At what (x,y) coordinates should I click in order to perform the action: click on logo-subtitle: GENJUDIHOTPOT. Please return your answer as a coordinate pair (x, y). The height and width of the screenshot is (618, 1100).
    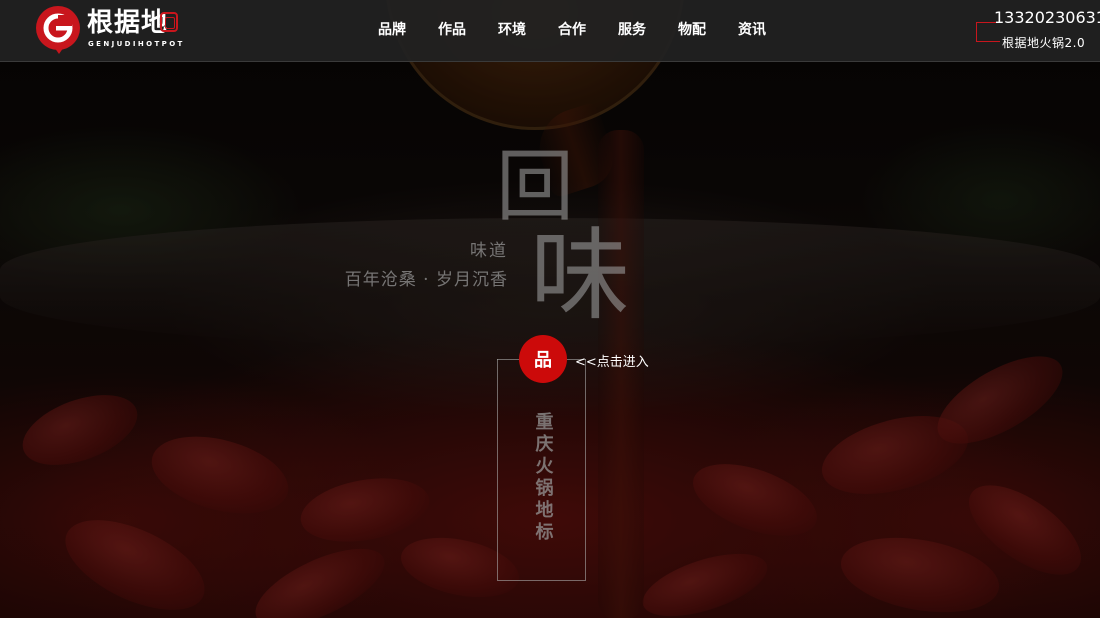
    Looking at the image, I should click on (136, 44).